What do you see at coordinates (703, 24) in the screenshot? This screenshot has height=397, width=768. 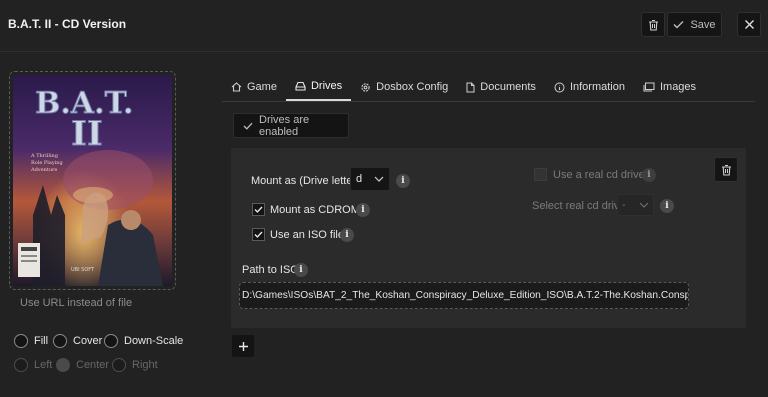 I see `save-label: Save` at bounding box center [703, 24].